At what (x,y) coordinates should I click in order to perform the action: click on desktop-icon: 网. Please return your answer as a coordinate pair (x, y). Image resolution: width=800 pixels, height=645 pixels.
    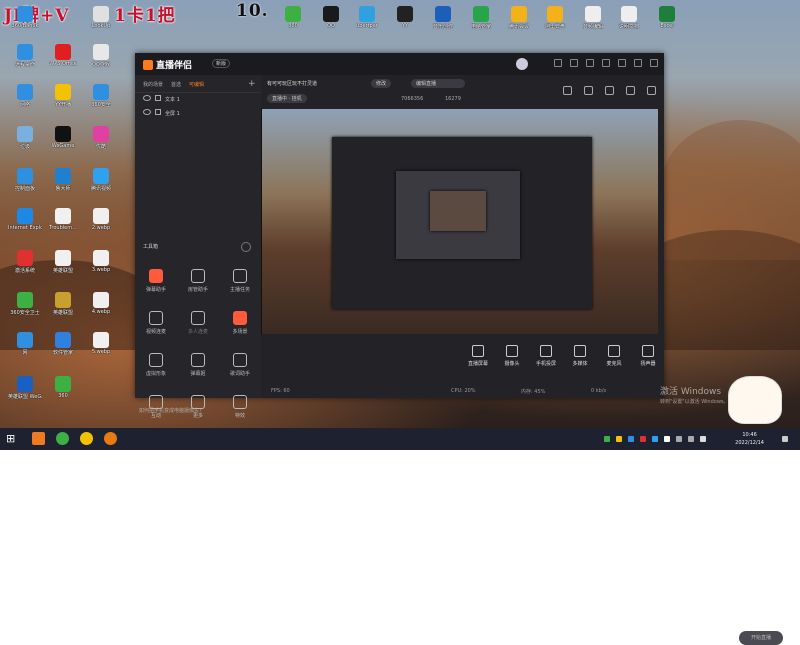
    Looking at the image, I should click on (25, 344).